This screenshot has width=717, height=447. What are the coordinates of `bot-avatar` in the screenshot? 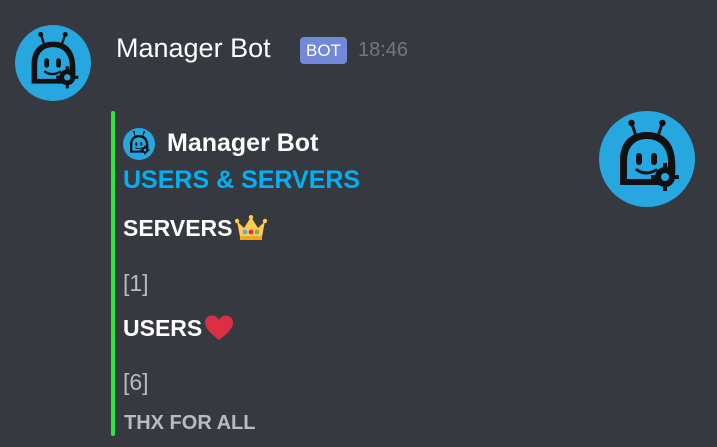 It's located at (53, 63).